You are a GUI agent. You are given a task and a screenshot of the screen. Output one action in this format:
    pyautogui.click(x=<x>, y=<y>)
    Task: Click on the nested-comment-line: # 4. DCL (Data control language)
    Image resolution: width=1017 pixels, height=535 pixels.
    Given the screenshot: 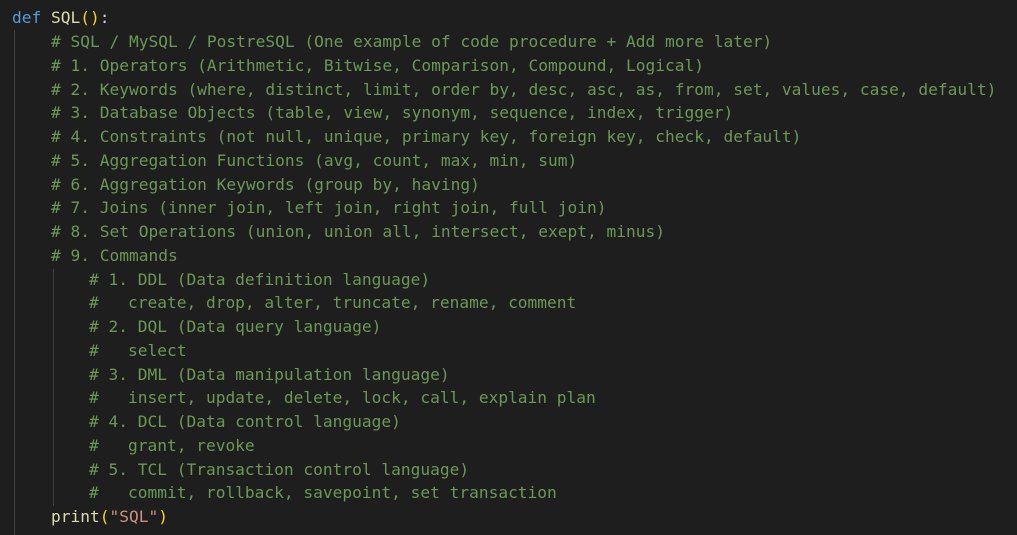 What is the action you would take?
    pyautogui.click(x=245, y=421)
    